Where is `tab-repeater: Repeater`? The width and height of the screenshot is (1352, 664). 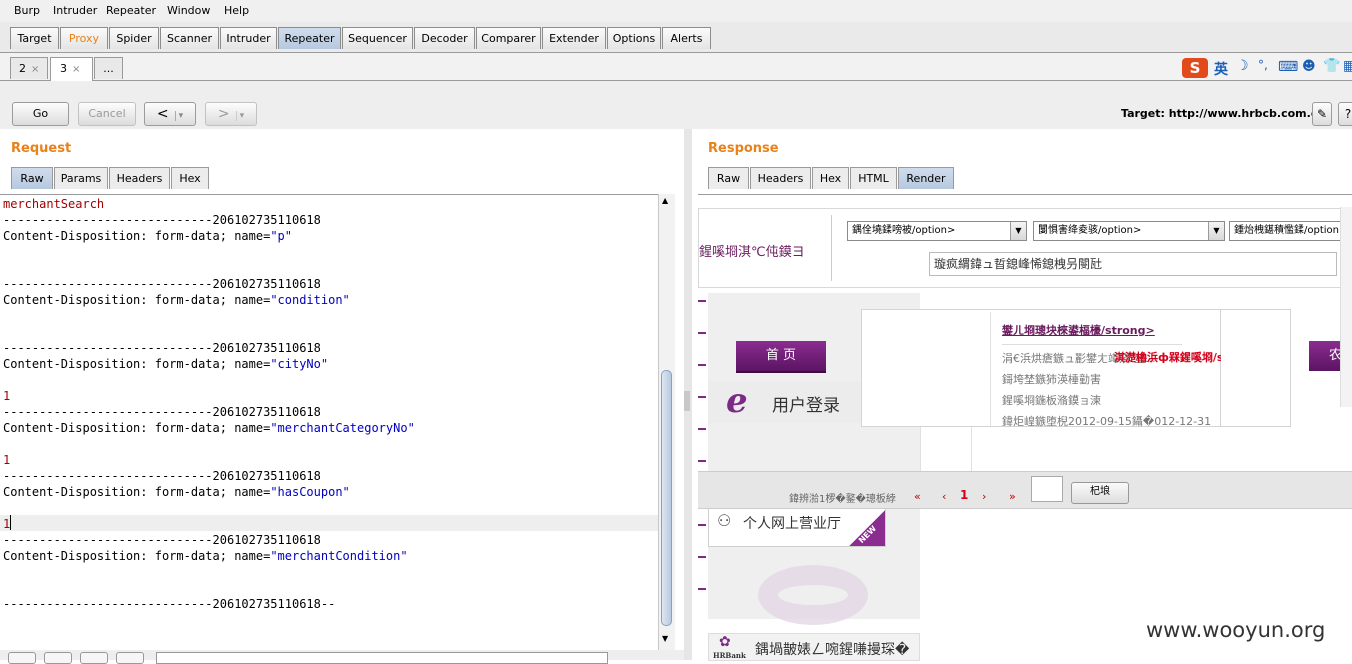 tab-repeater: Repeater is located at coordinates (309, 38).